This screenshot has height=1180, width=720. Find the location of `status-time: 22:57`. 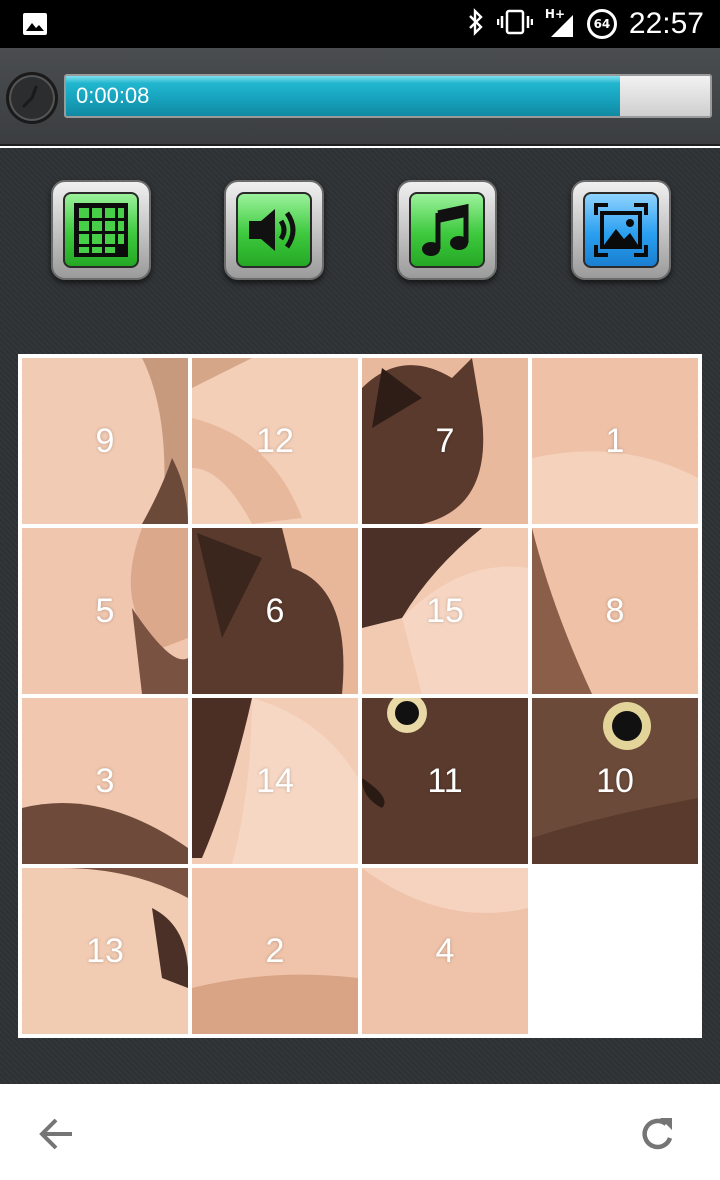

status-time: 22:57 is located at coordinates (666, 23).